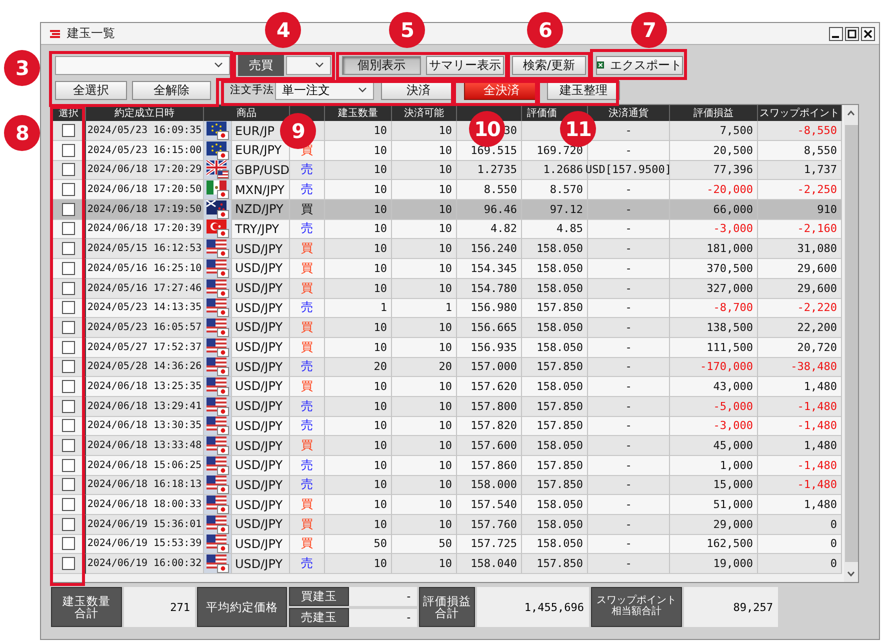 This screenshot has height=642, width=883. What do you see at coordinates (447, 288) in the screenshot?
I see `table-row: 2024/05/16 17:27:46 USD/JPY 買 10 10 154.780 158.050 - 327,000 29,600` at bounding box center [447, 288].